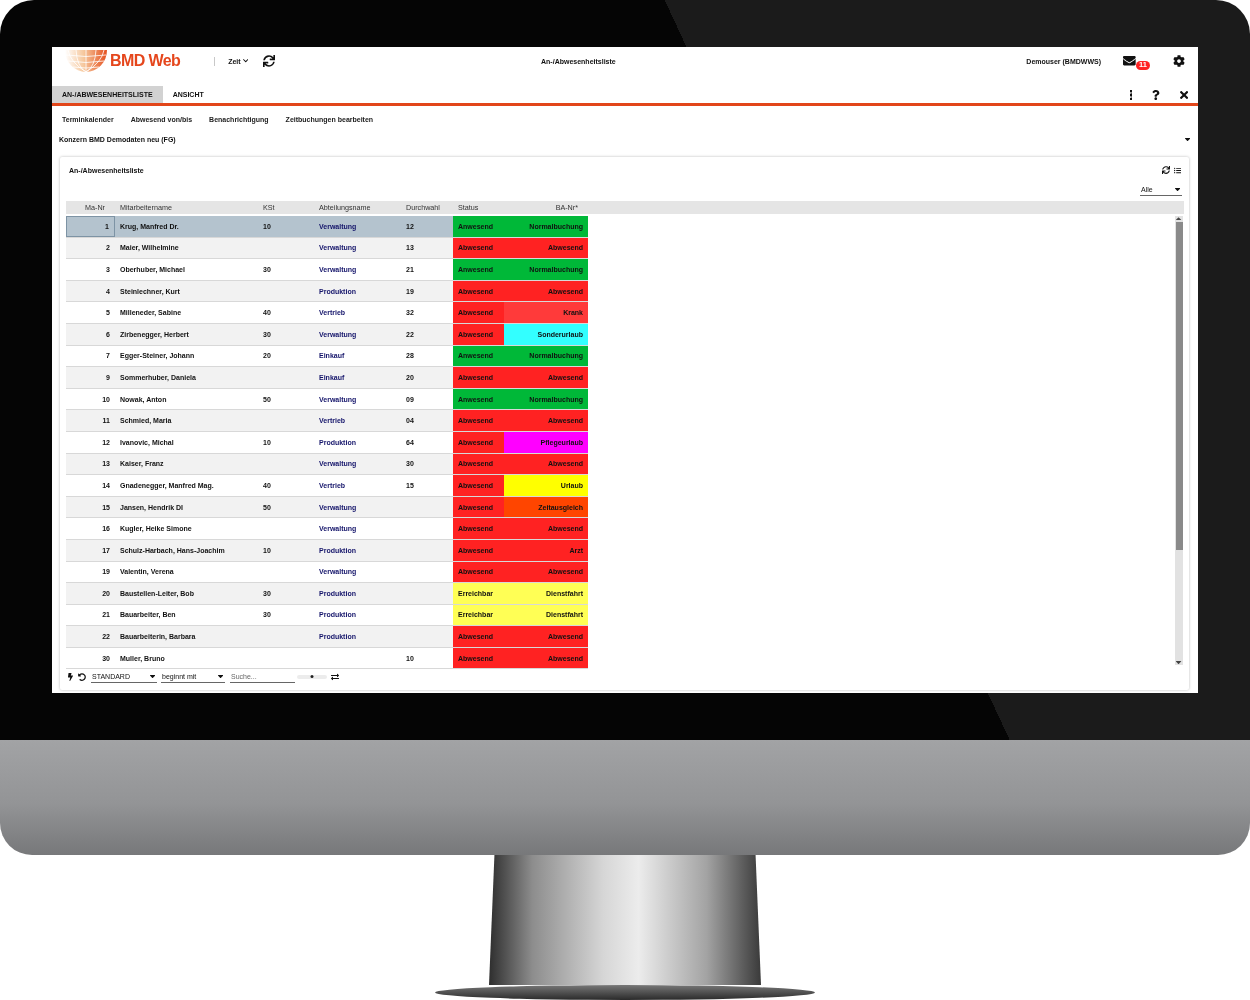 The height and width of the screenshot is (1000, 1250). I want to click on lightning-icon, so click(70, 676).